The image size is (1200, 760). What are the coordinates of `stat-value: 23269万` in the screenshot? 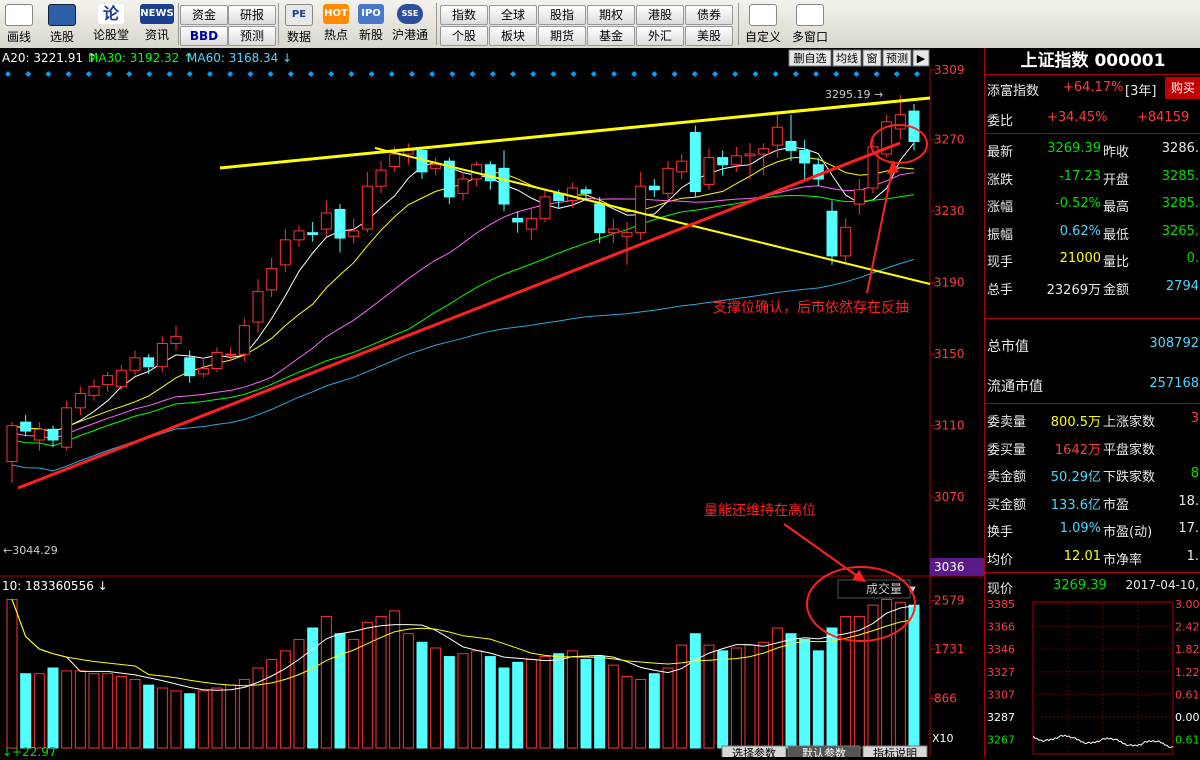 It's located at (1073, 290).